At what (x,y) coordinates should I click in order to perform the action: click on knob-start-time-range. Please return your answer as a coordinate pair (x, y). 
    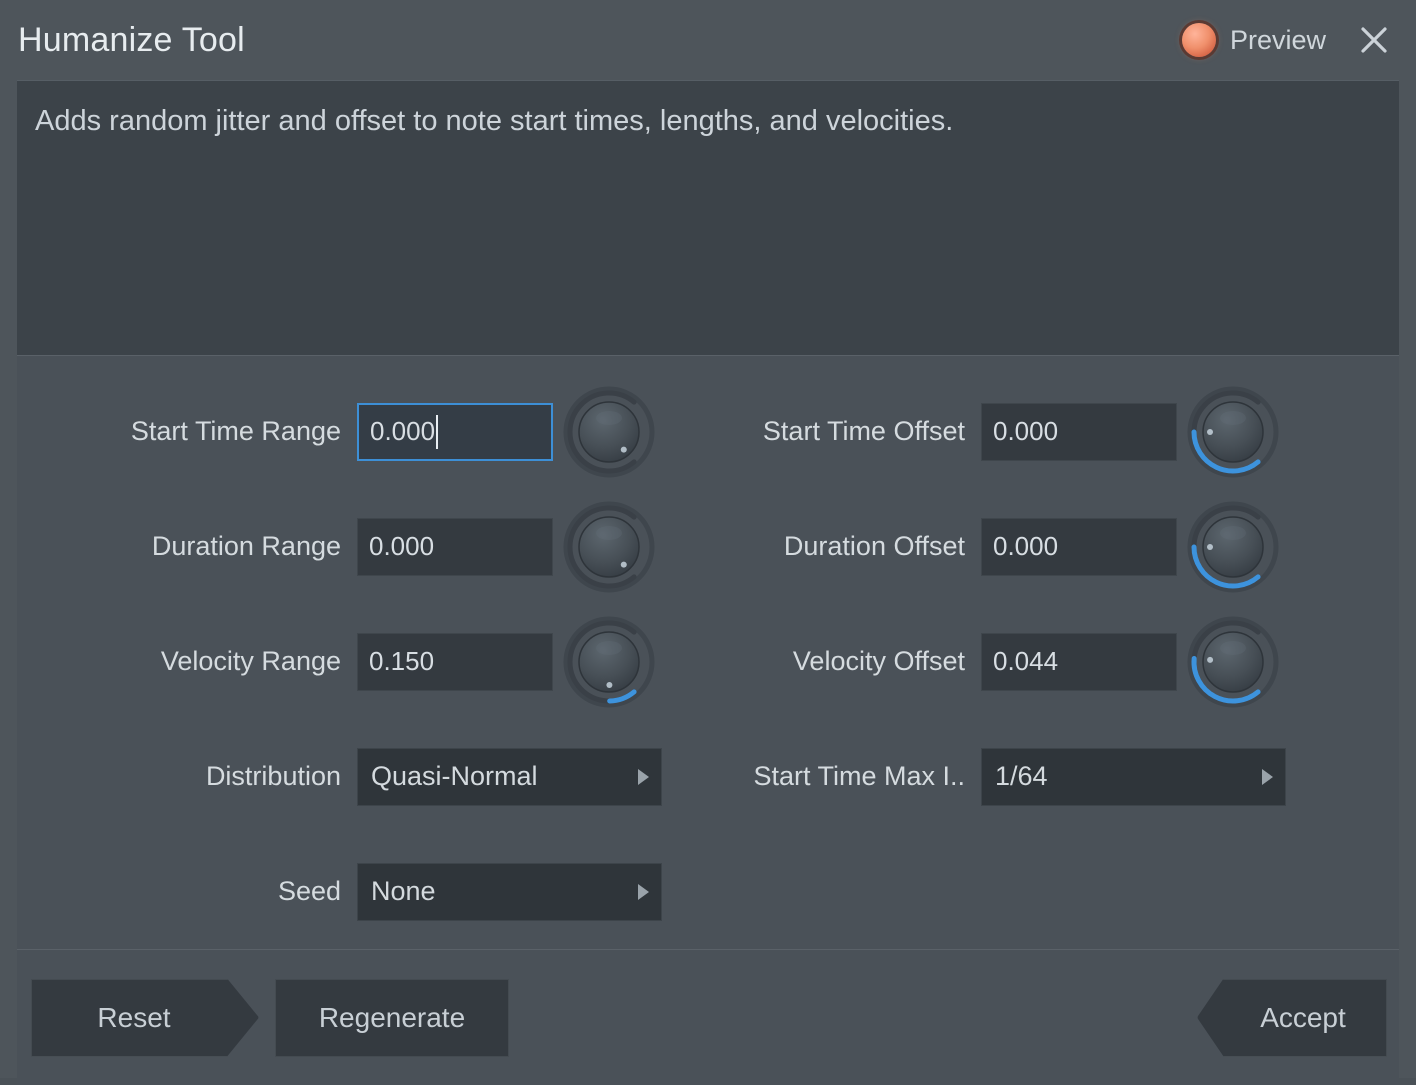
    Looking at the image, I should click on (609, 432).